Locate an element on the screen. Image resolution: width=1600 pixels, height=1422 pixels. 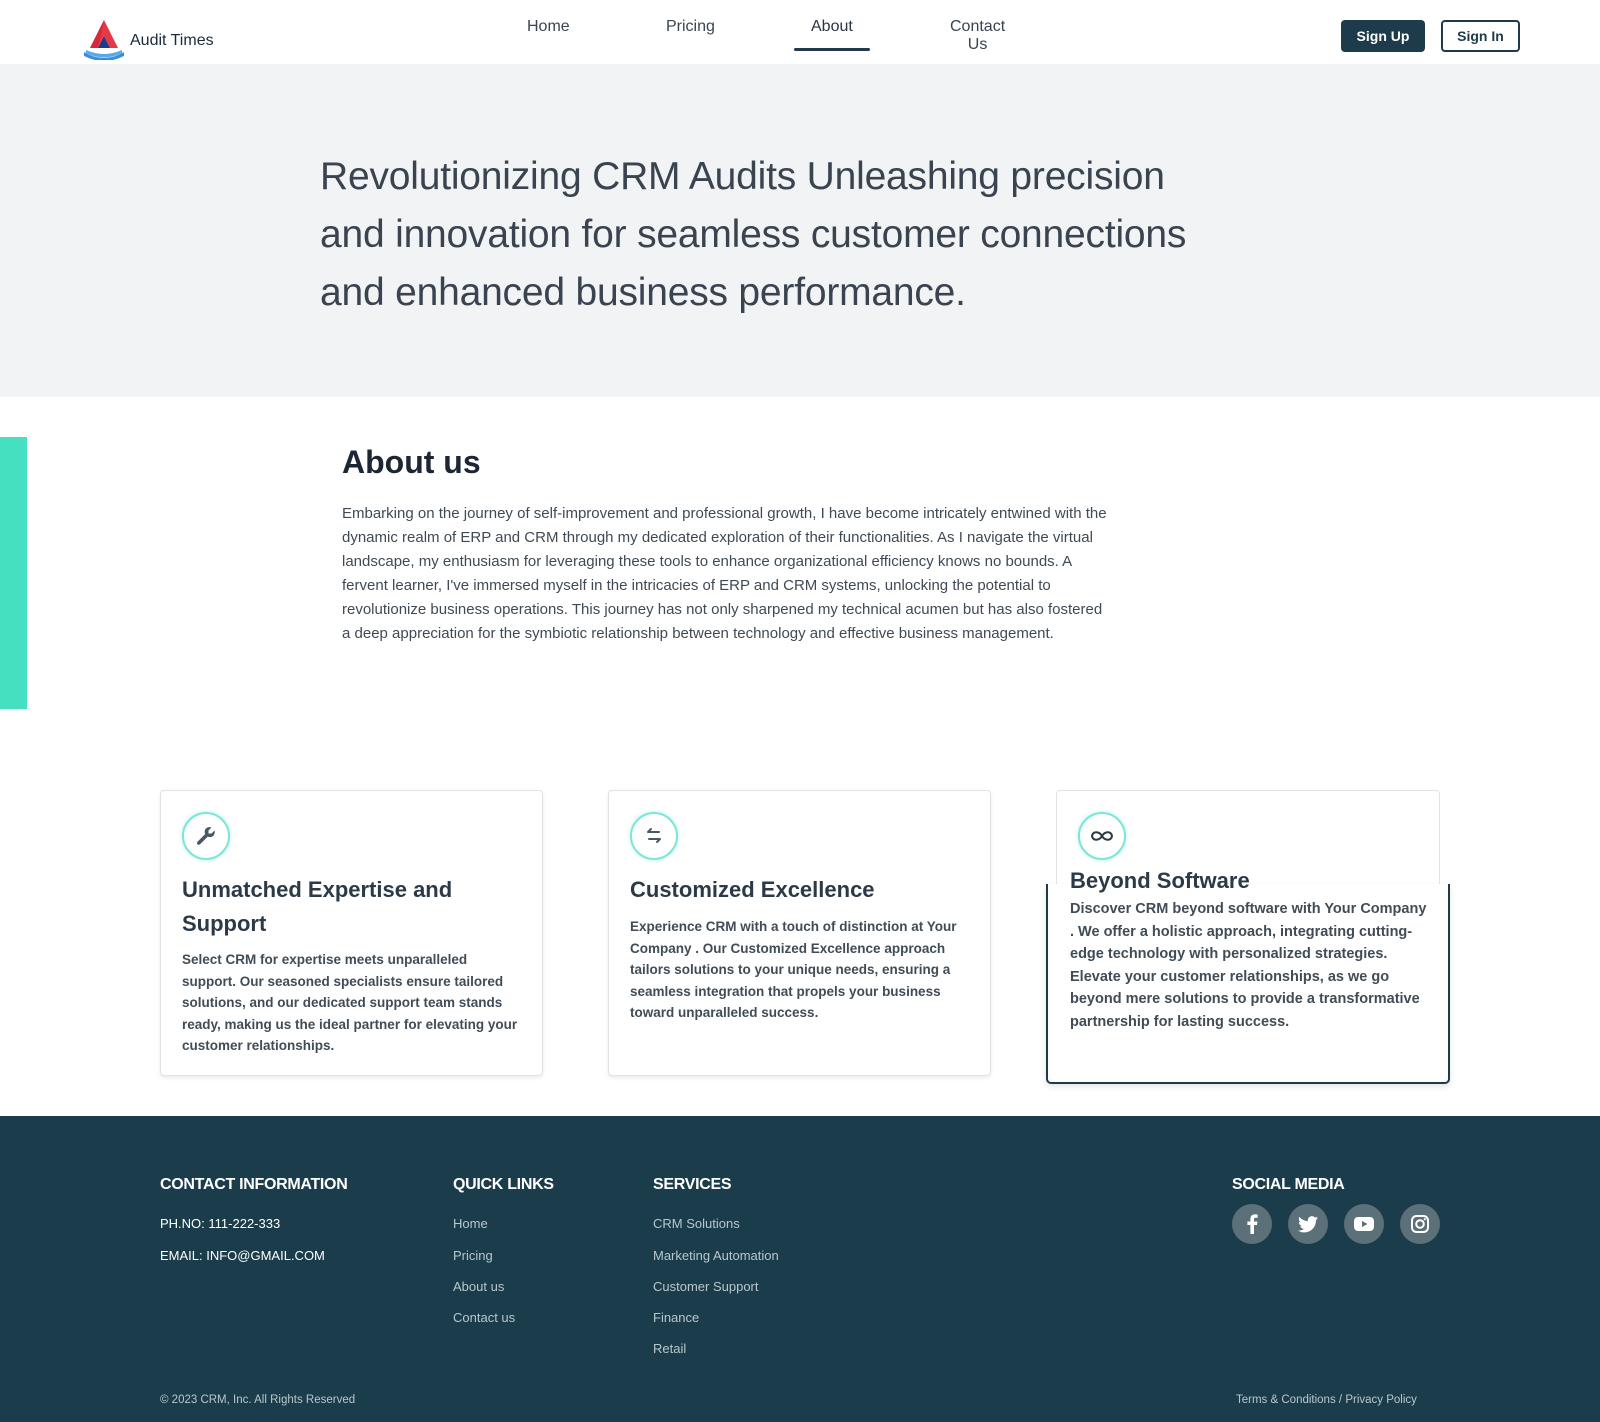
email-address: EMAIL: INFO@GMAIL.COM is located at coordinates (242, 1255).